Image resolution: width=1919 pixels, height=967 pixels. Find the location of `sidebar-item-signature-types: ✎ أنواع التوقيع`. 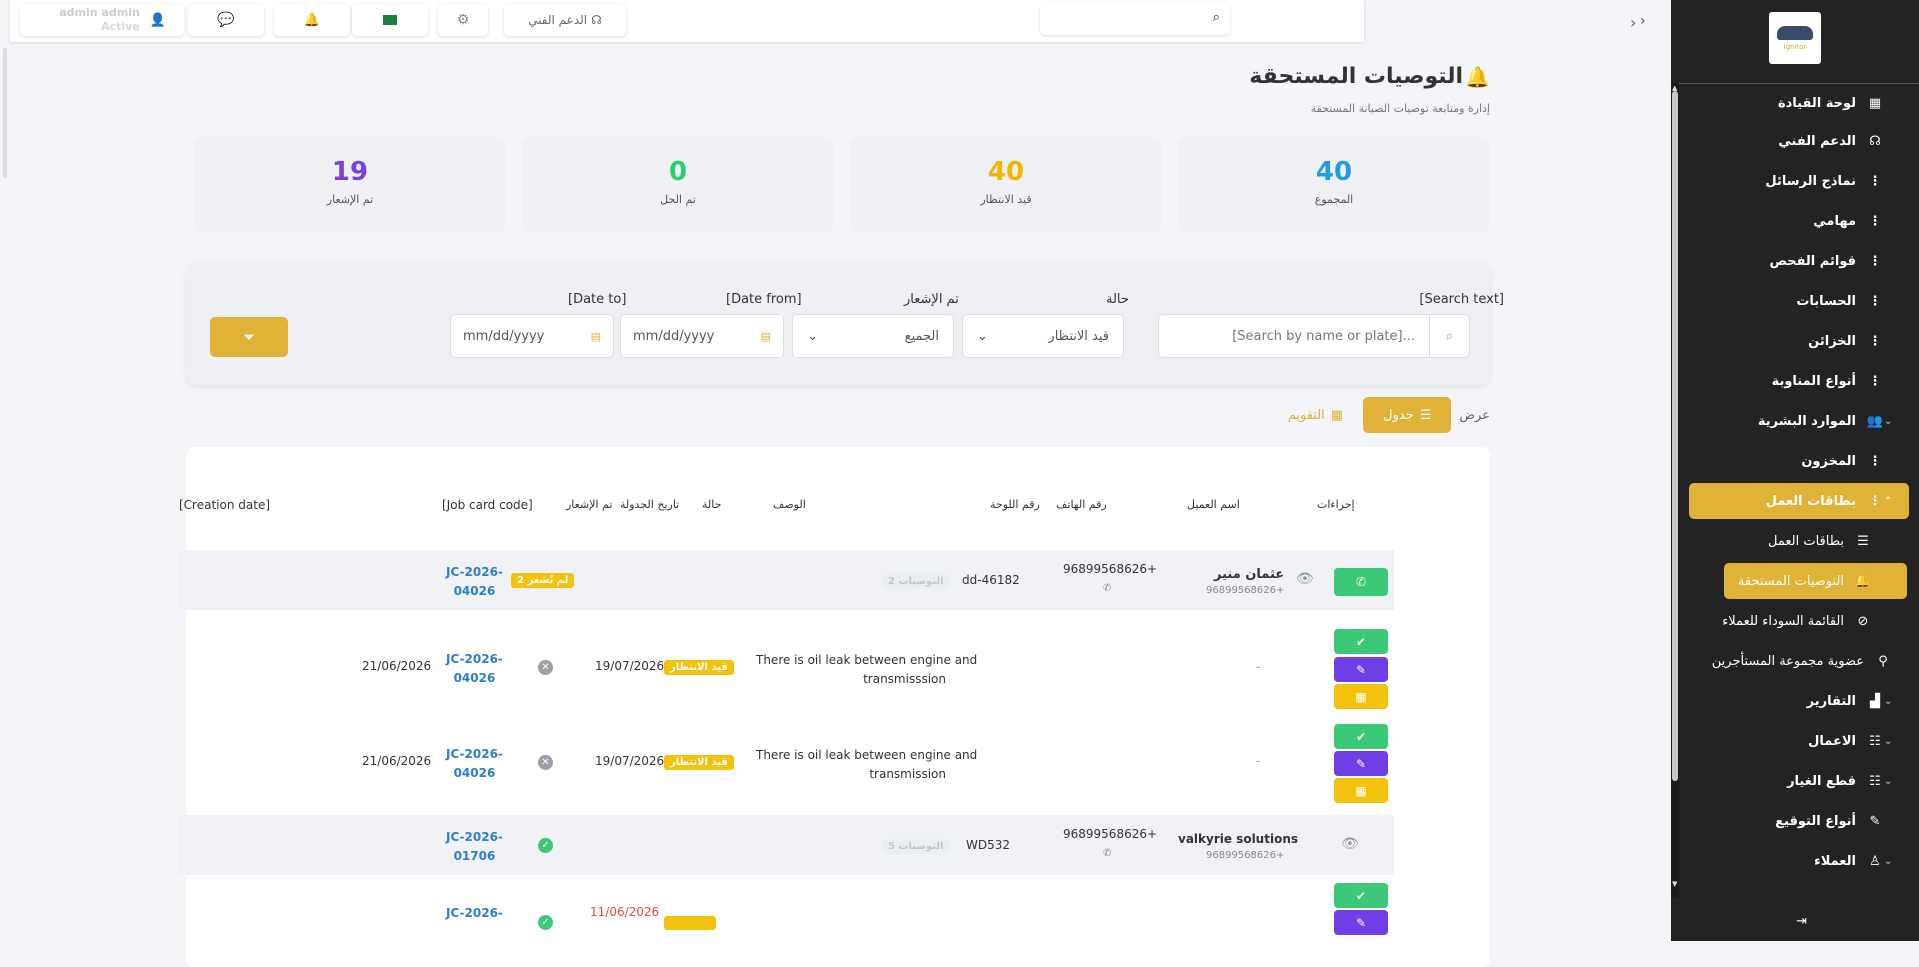

sidebar-item-signature-types: ✎ أنواع التوقيع is located at coordinates (1799, 821).